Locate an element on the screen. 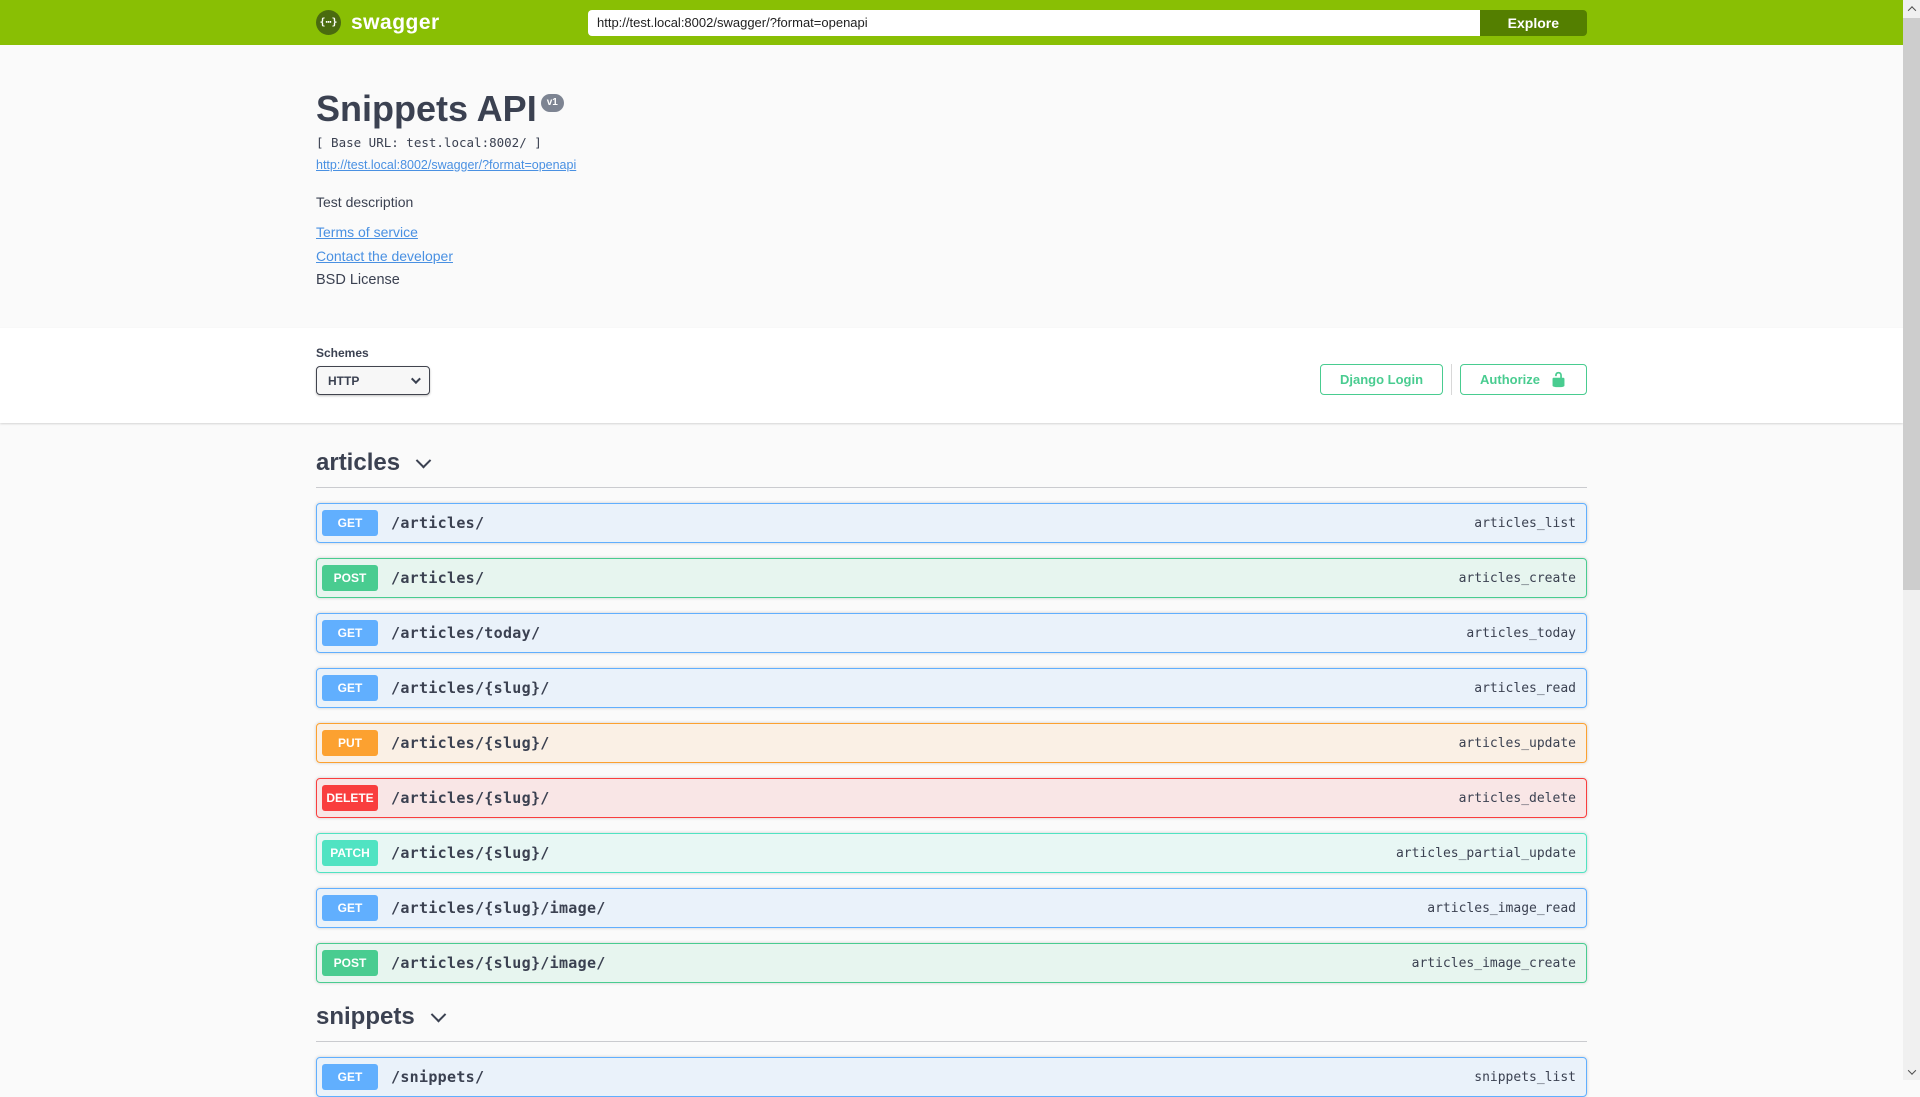 The image size is (1920, 1097). scrollbar-thumb is located at coordinates (1911, 304).